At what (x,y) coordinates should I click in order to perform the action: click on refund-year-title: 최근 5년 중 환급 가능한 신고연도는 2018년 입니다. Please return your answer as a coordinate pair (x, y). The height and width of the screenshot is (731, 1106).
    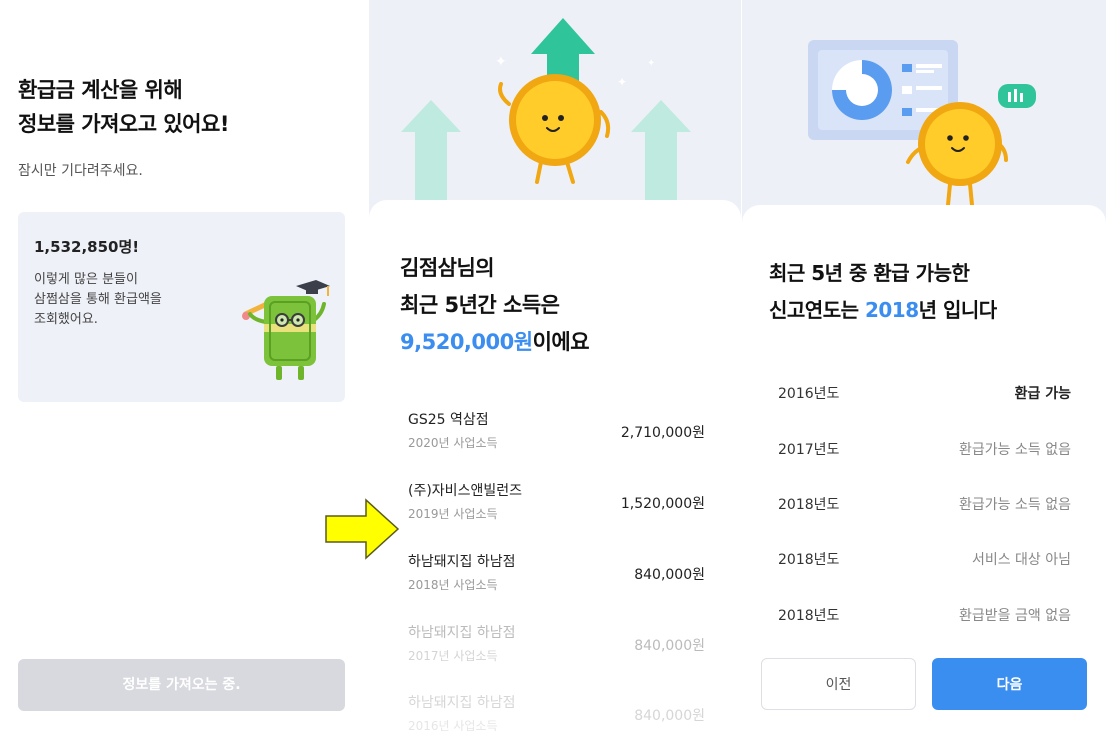
    Looking at the image, I should click on (883, 291).